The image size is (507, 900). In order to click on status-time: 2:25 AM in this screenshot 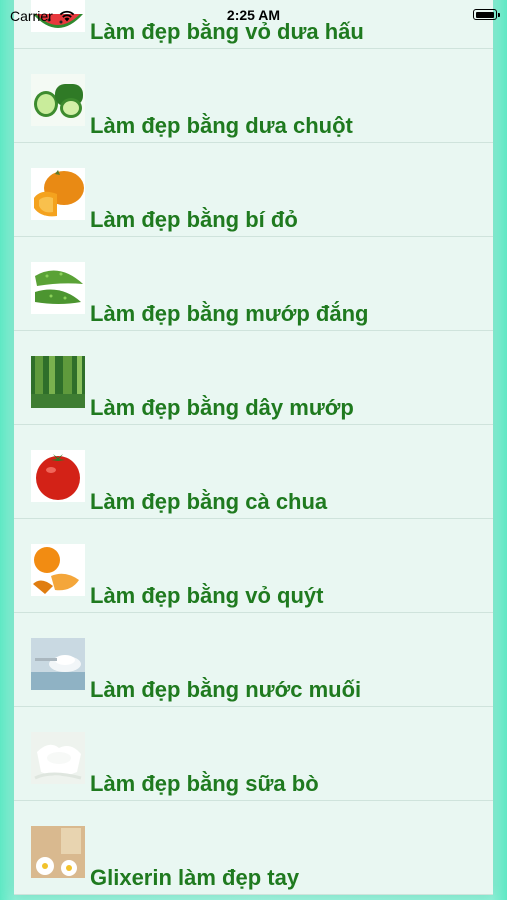, I will do `click(253, 15)`.